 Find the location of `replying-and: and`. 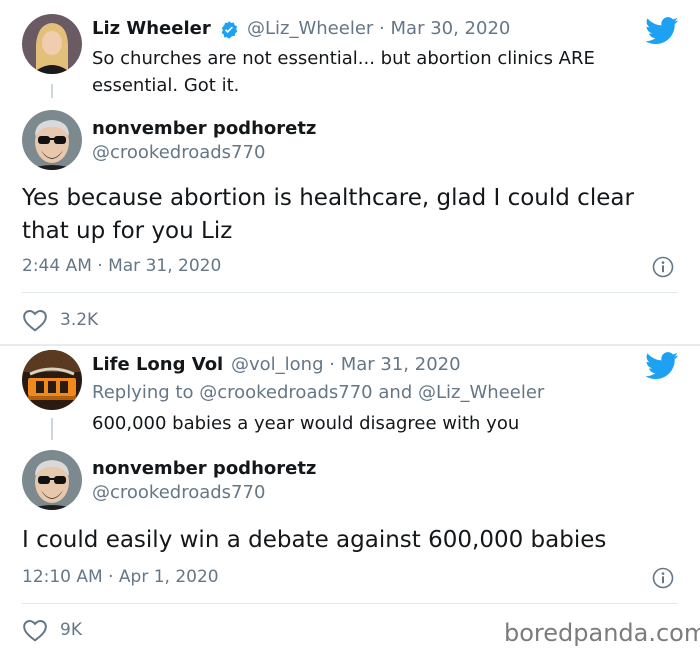

replying-and: and is located at coordinates (395, 392).